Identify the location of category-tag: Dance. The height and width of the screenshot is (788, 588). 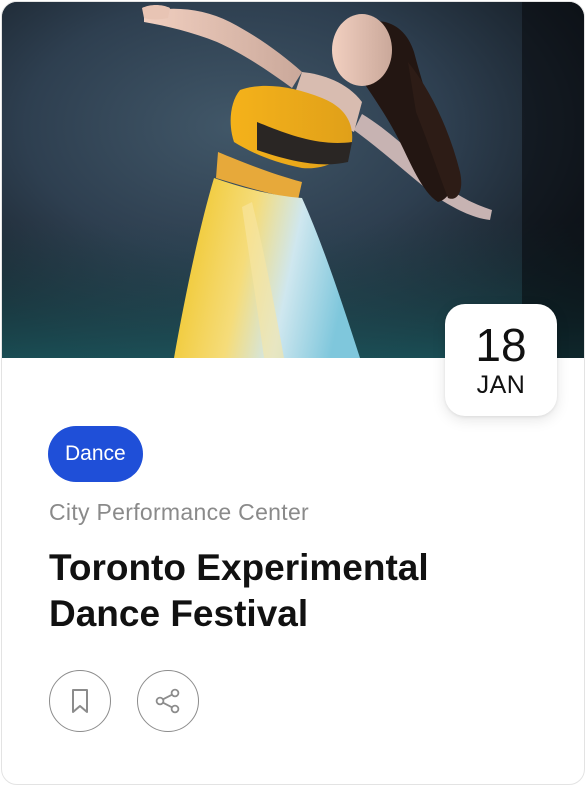
(95, 454).